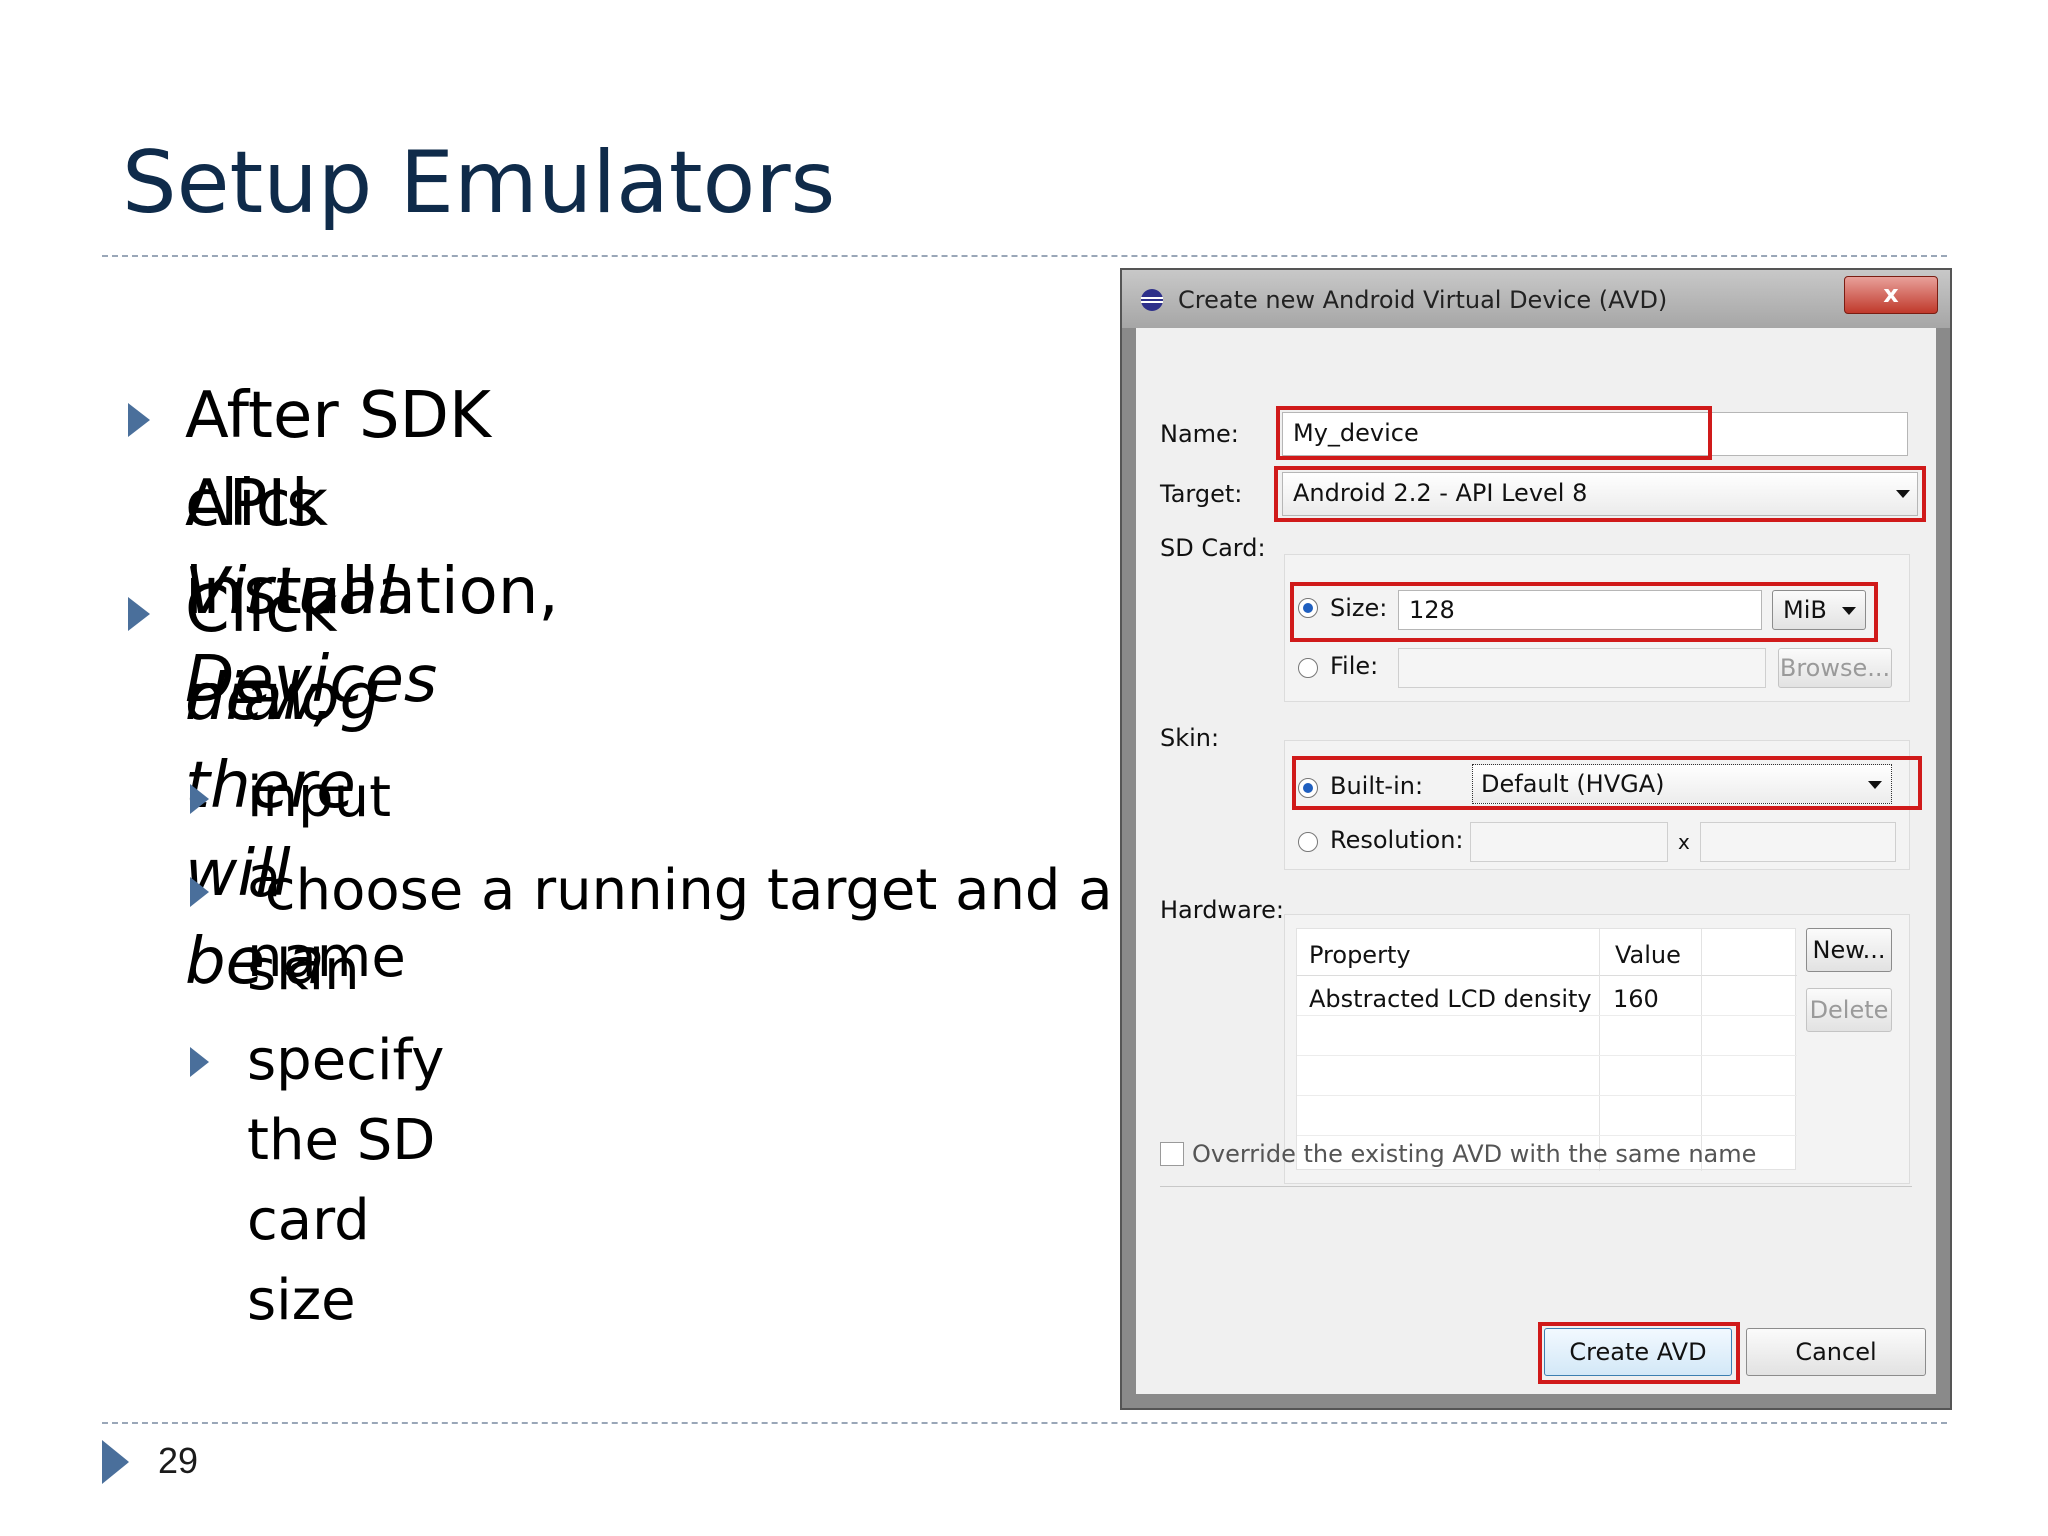 The height and width of the screenshot is (1536, 2048). Describe the element at coordinates (283, 698) in the screenshot. I see `bullet-2-line-2: dialog` at that location.